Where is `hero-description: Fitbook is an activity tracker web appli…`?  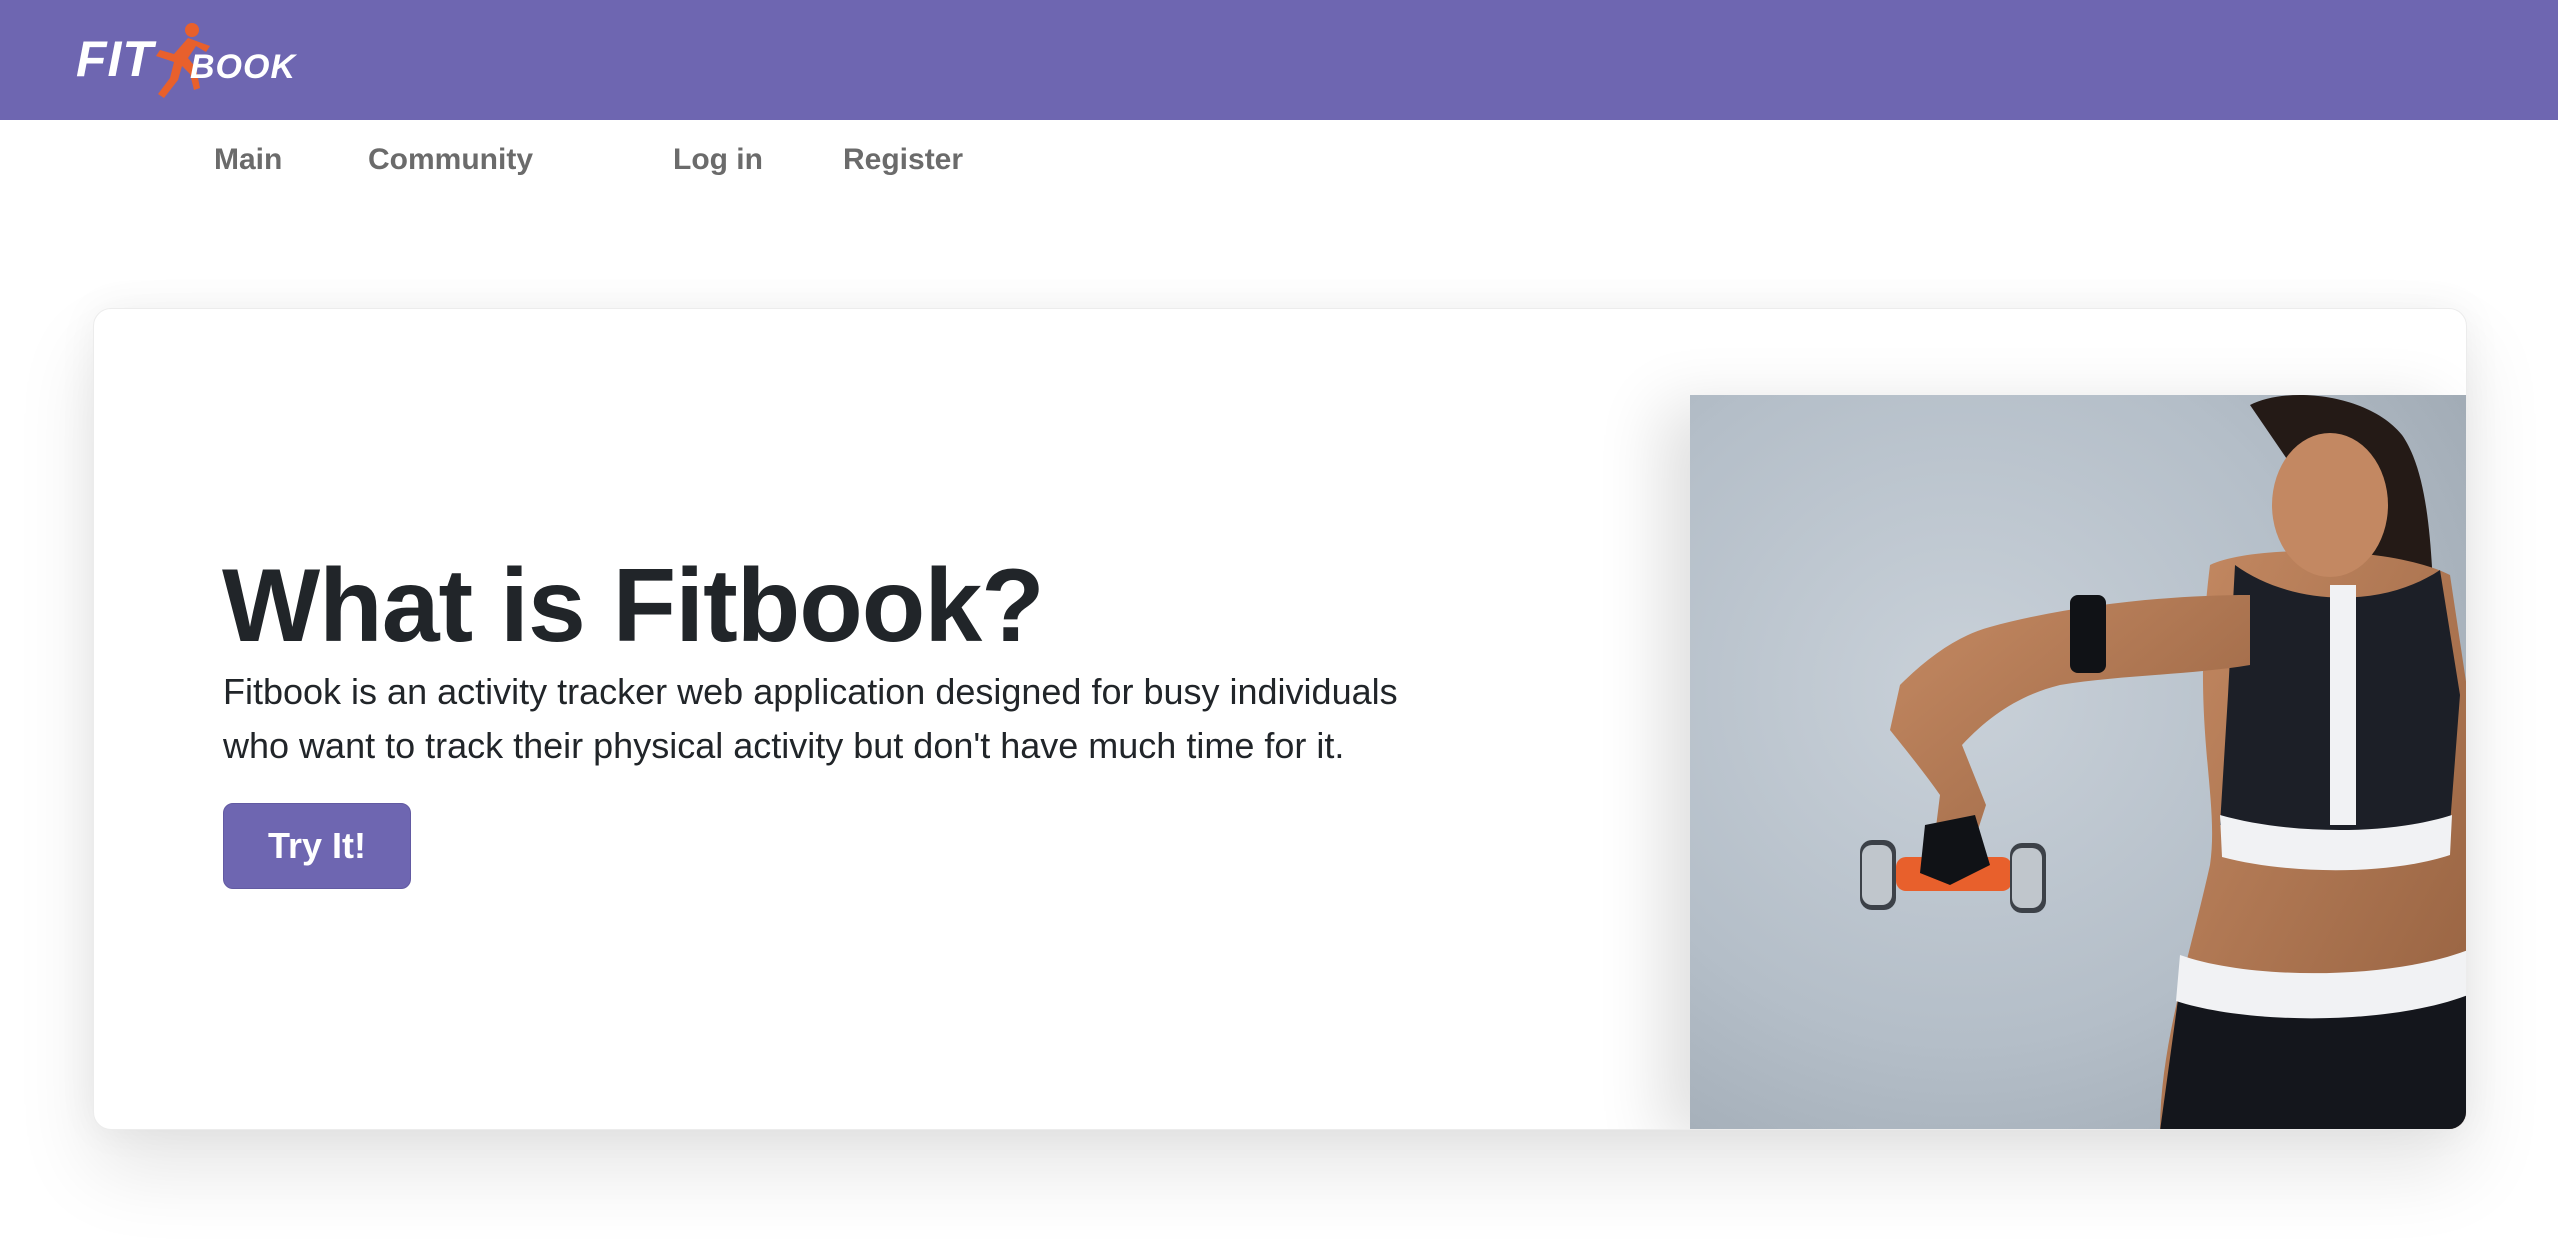 hero-description: Fitbook is an activity tracker web appli… is located at coordinates (810, 718).